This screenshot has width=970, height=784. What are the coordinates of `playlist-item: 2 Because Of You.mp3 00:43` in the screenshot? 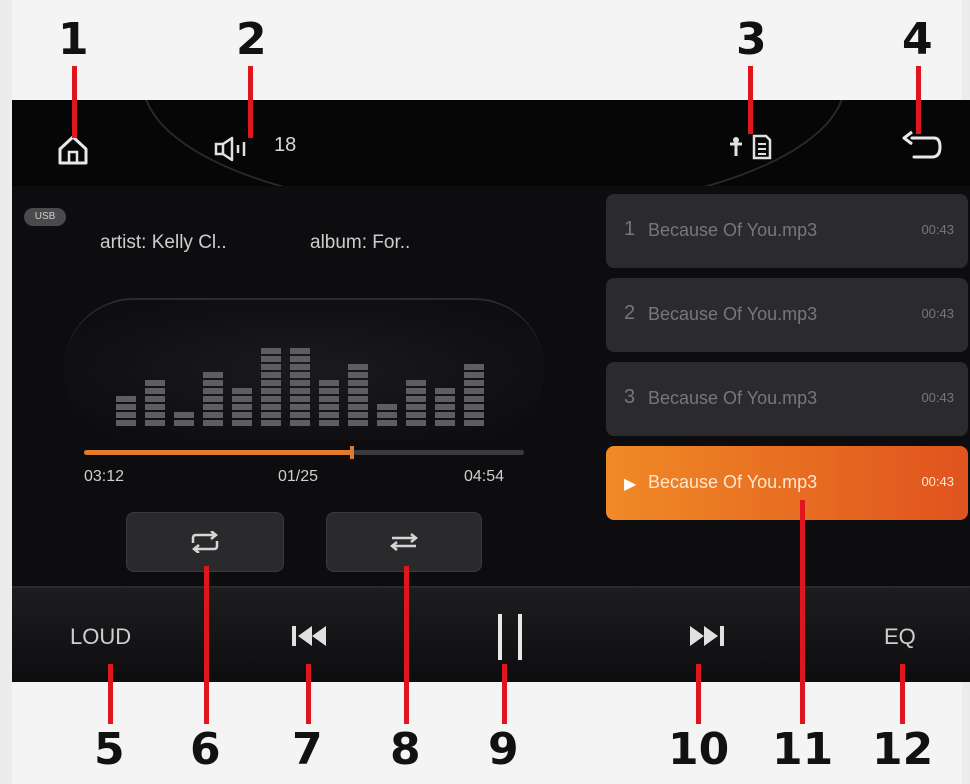 It's located at (787, 315).